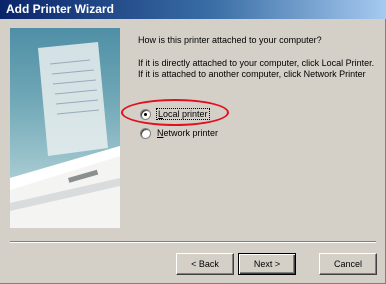 Image resolution: width=386 pixels, height=284 pixels. Describe the element at coordinates (193, 242) in the screenshot. I see `button-separator` at that location.